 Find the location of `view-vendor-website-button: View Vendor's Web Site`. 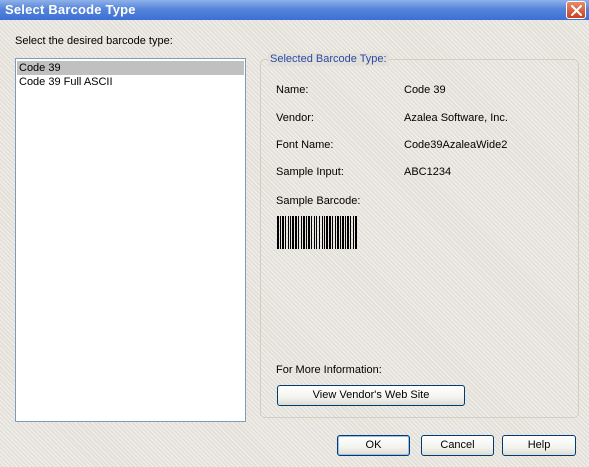

view-vendor-website-button: View Vendor's Web Site is located at coordinates (371, 395).